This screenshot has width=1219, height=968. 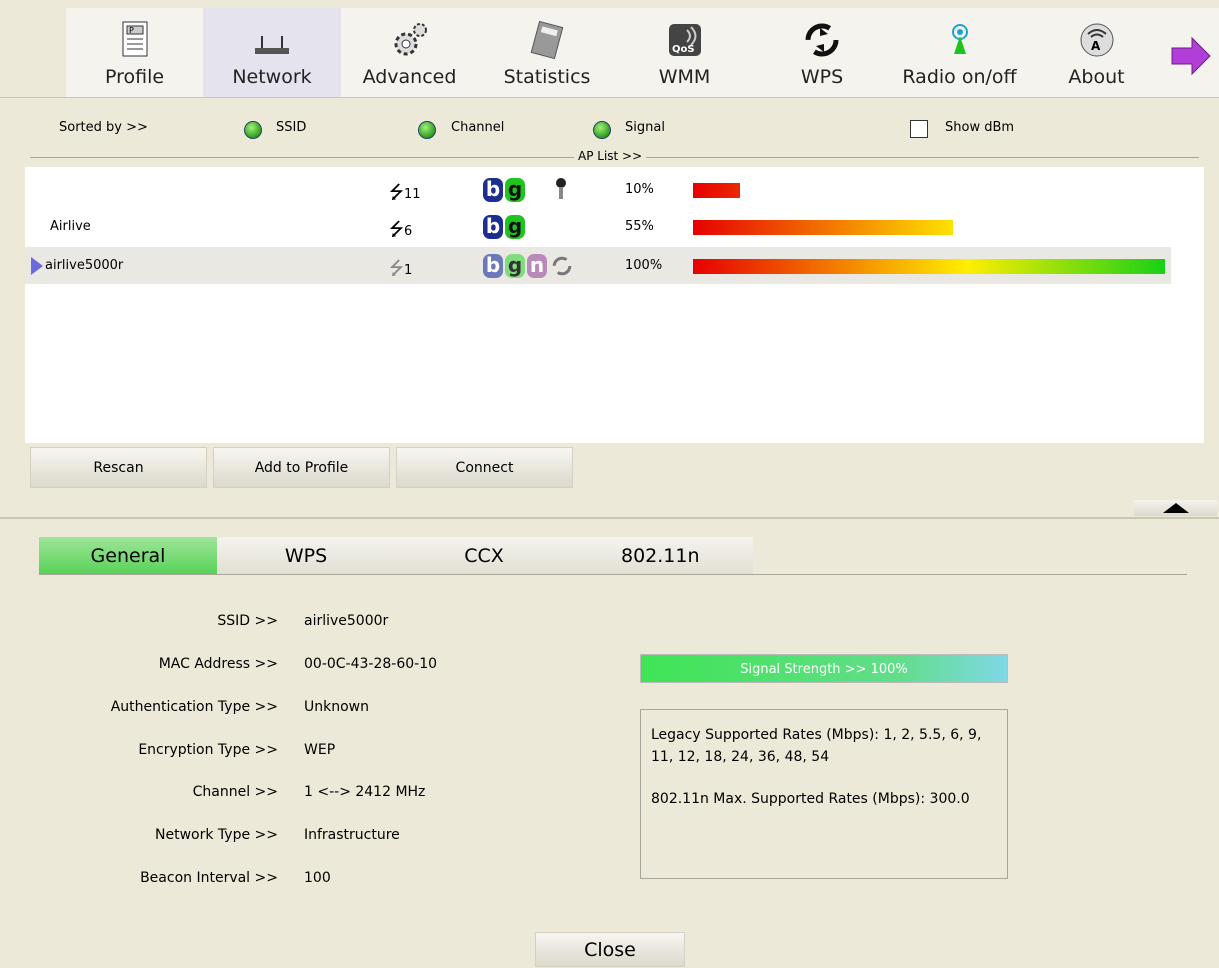 I want to click on show-dbm-checkbox, so click(x=919, y=129).